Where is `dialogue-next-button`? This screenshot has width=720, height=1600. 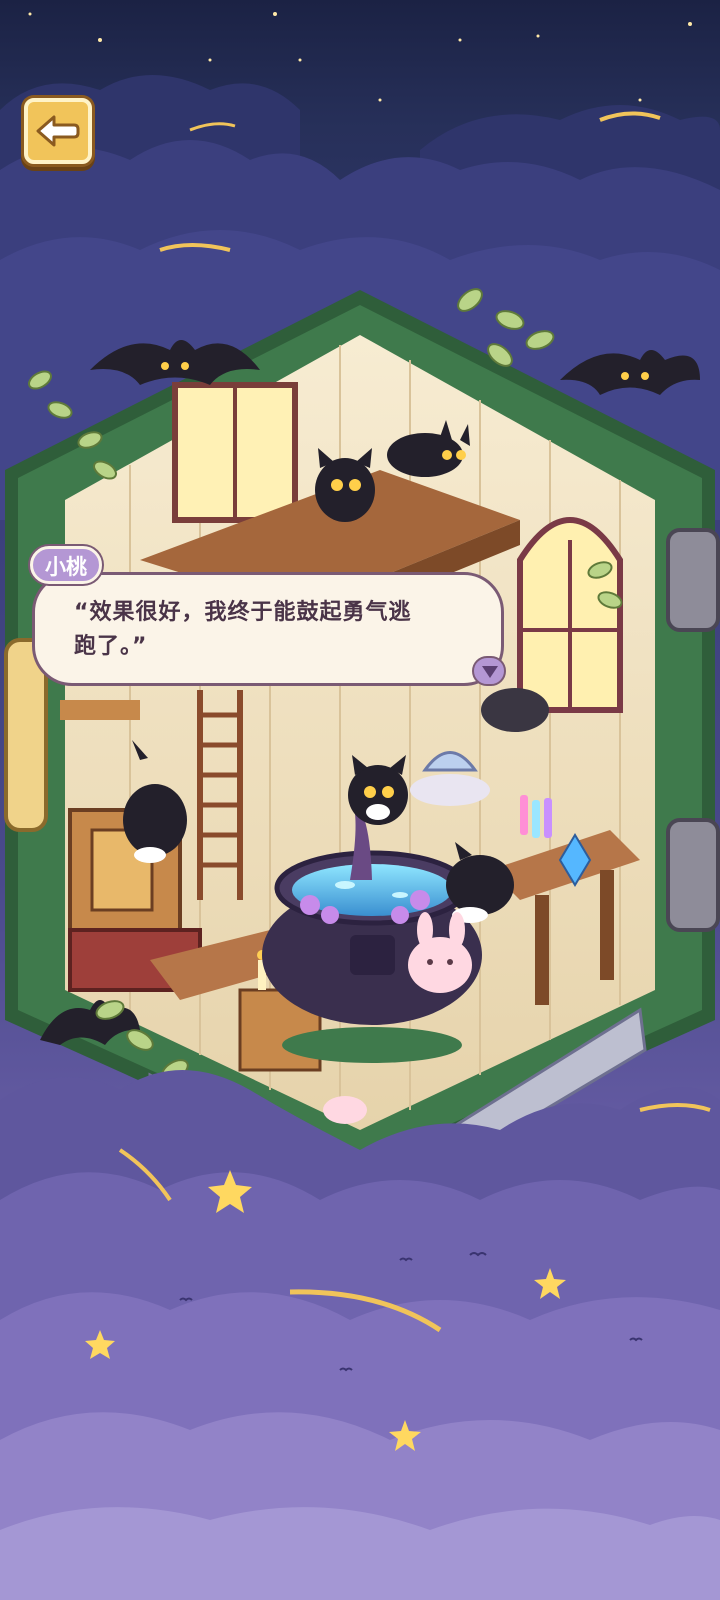 dialogue-next-button is located at coordinates (489, 671).